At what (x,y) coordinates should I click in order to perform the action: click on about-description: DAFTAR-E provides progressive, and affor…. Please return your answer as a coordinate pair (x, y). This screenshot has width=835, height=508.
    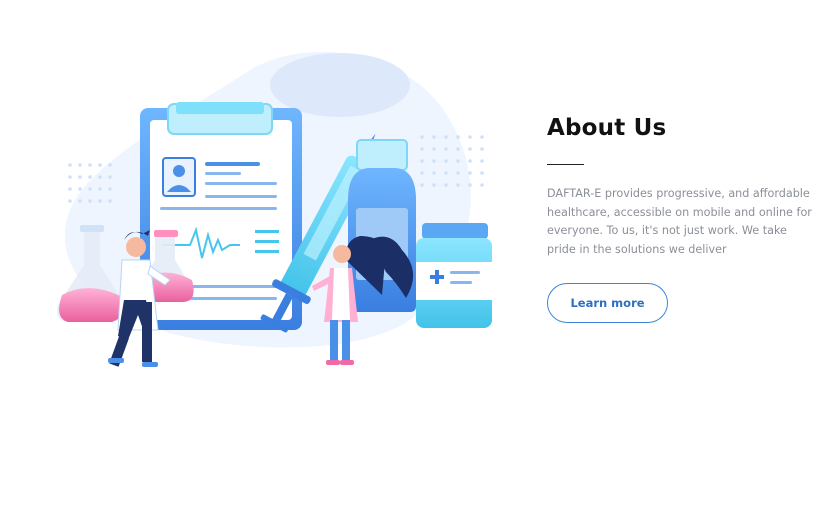
    Looking at the image, I should click on (679, 221).